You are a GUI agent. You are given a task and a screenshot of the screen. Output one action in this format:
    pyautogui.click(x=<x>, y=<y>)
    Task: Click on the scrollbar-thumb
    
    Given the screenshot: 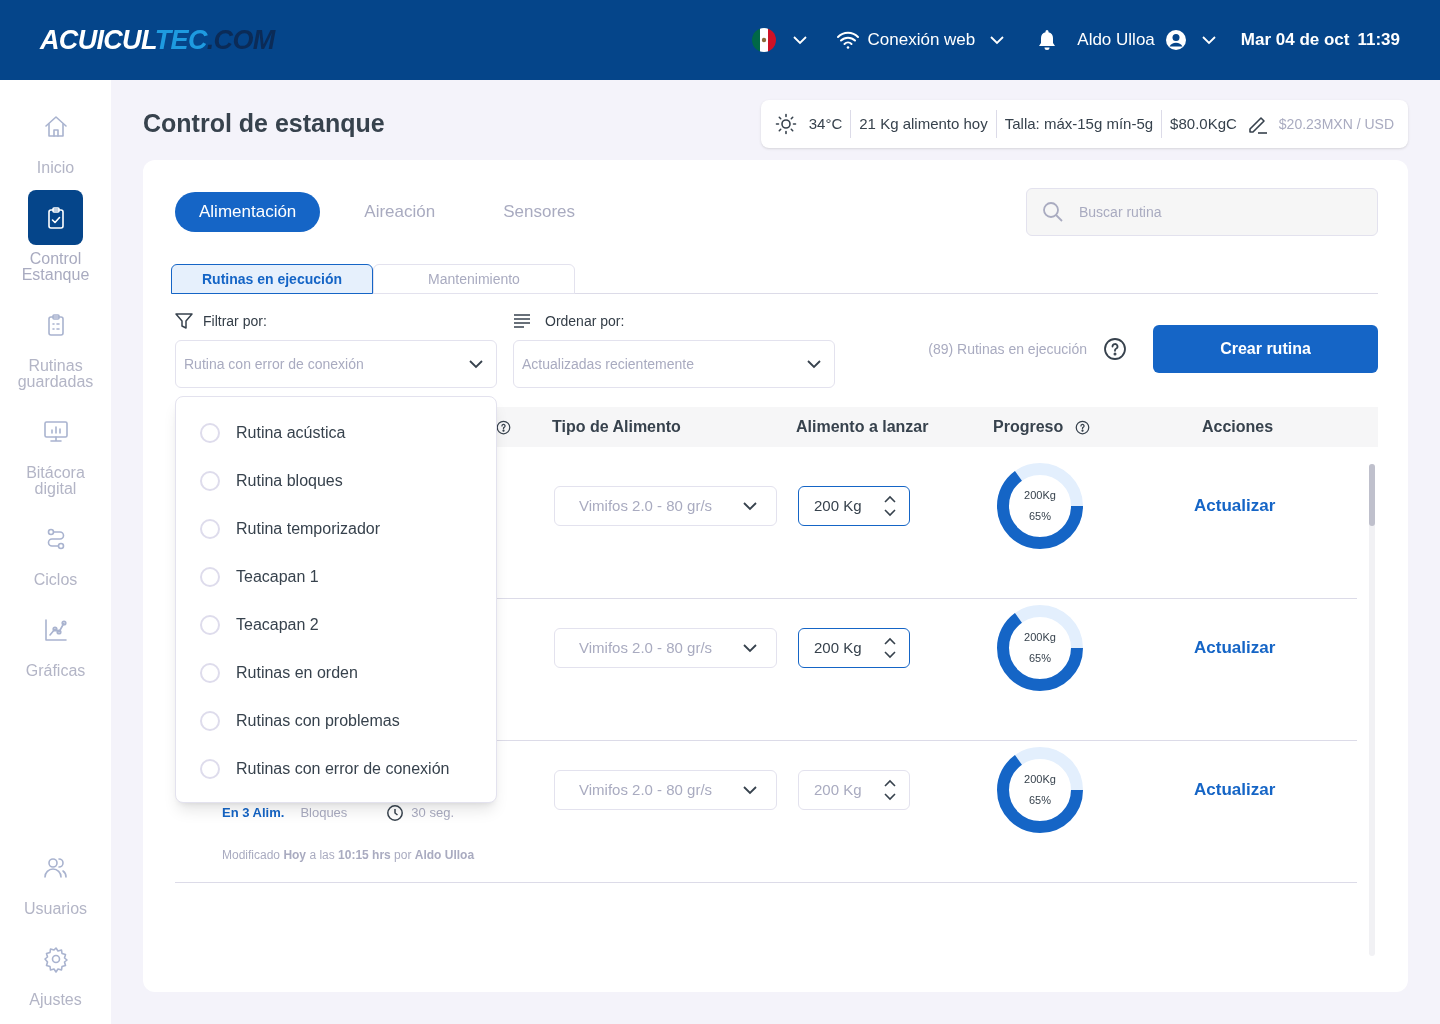 What is the action you would take?
    pyautogui.click(x=1372, y=495)
    